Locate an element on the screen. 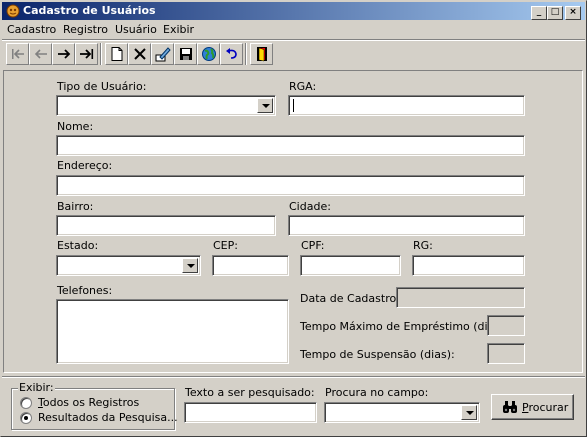 This screenshot has height=437, width=587. telefones-textarea is located at coordinates (172, 331).